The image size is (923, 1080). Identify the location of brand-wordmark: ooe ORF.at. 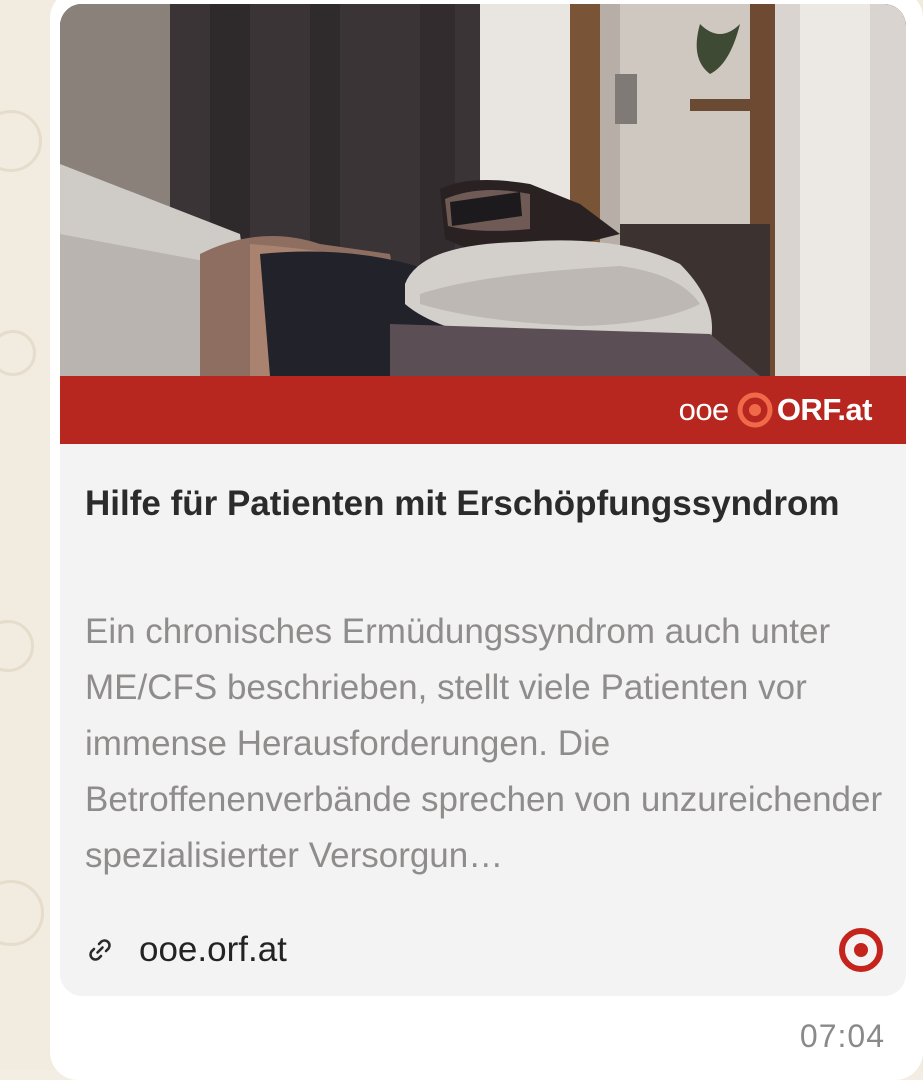
(775, 410).